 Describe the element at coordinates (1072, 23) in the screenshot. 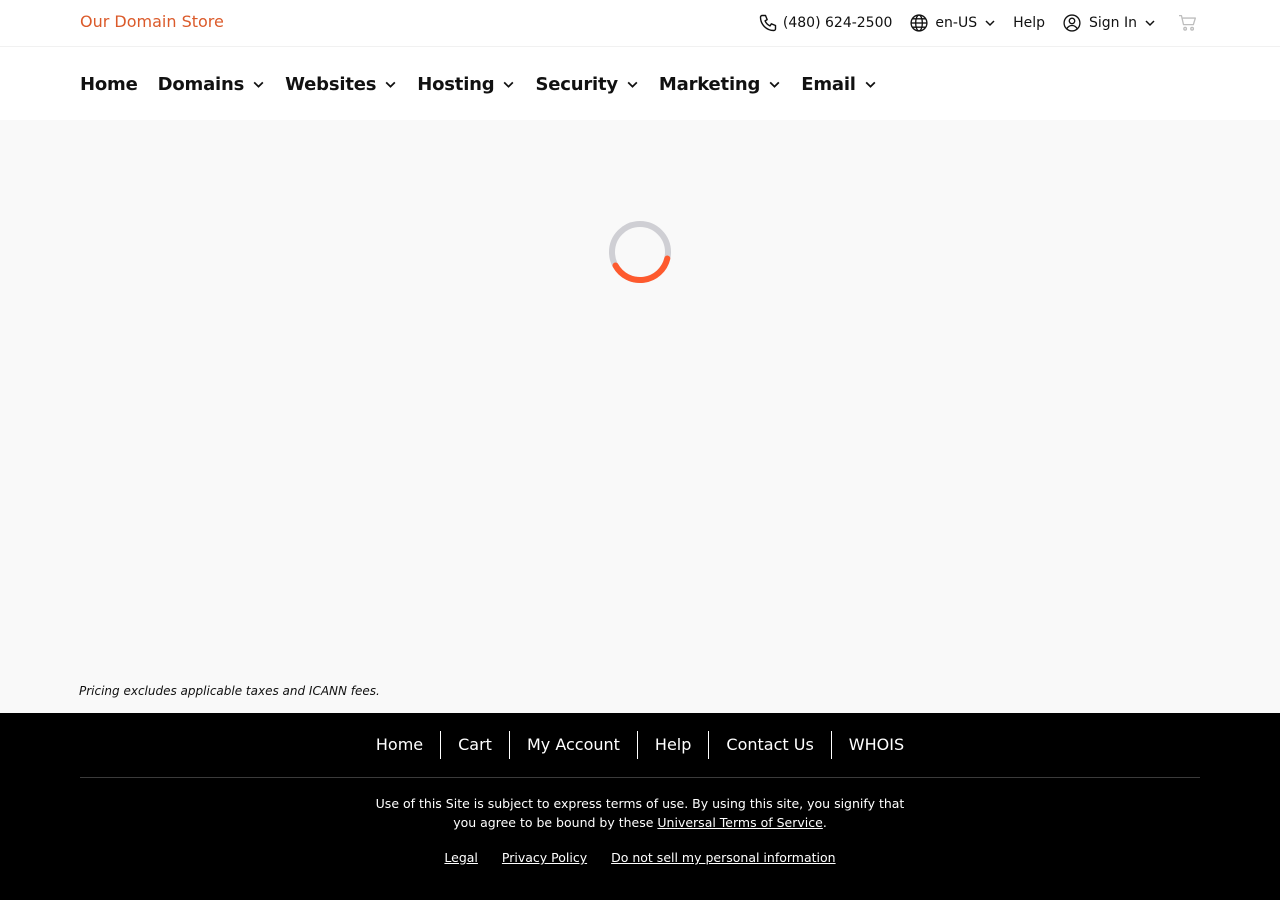

I see `user-circle-icon` at that location.